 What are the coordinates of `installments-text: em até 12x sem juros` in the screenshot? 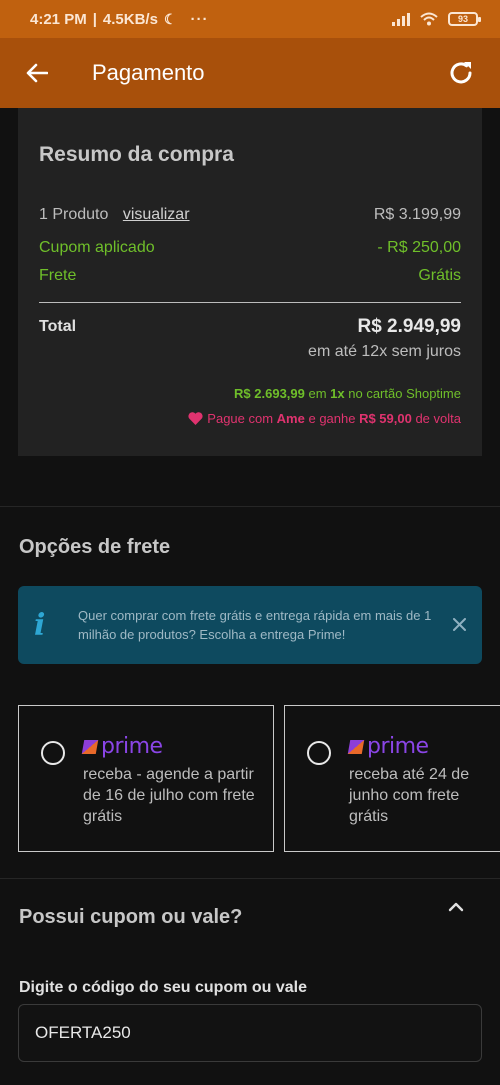 It's located at (384, 351).